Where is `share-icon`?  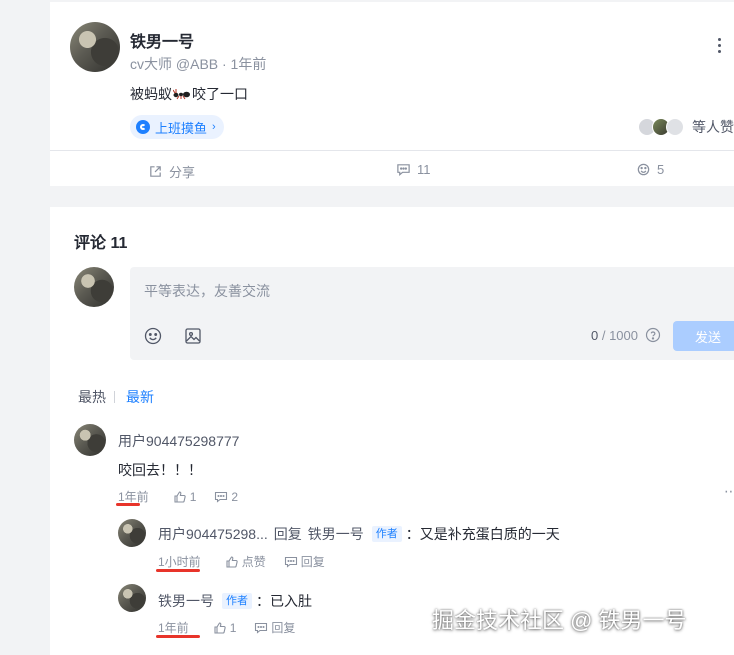
share-icon is located at coordinates (155, 171).